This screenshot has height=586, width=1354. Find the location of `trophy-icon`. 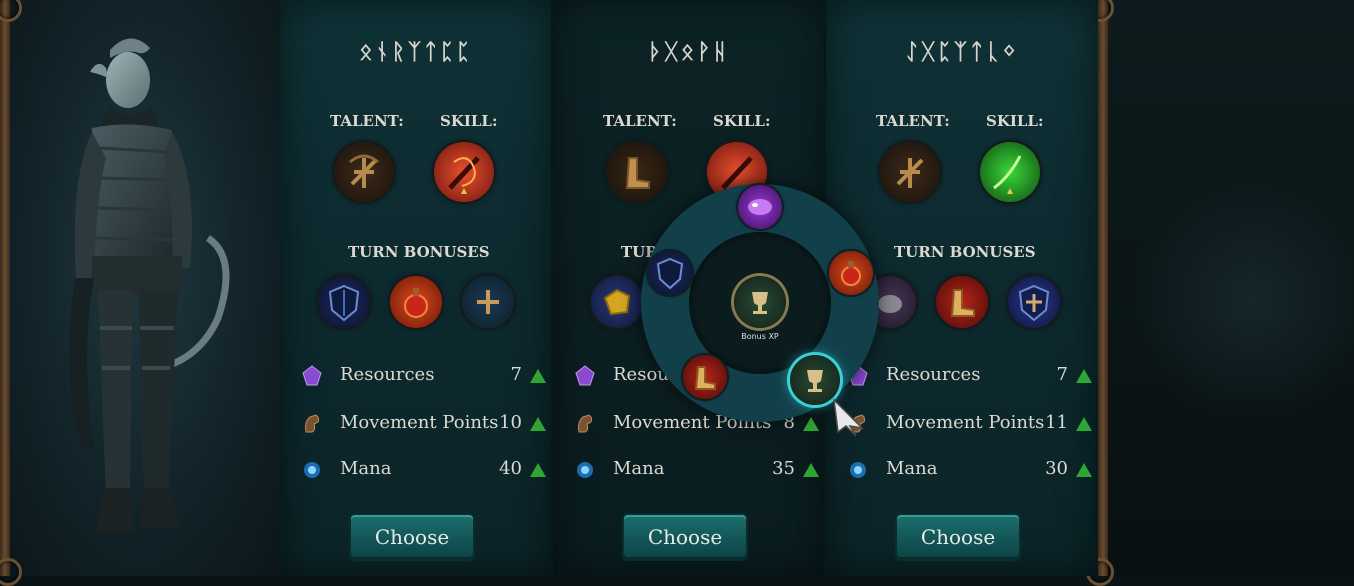

trophy-icon is located at coordinates (760, 302).